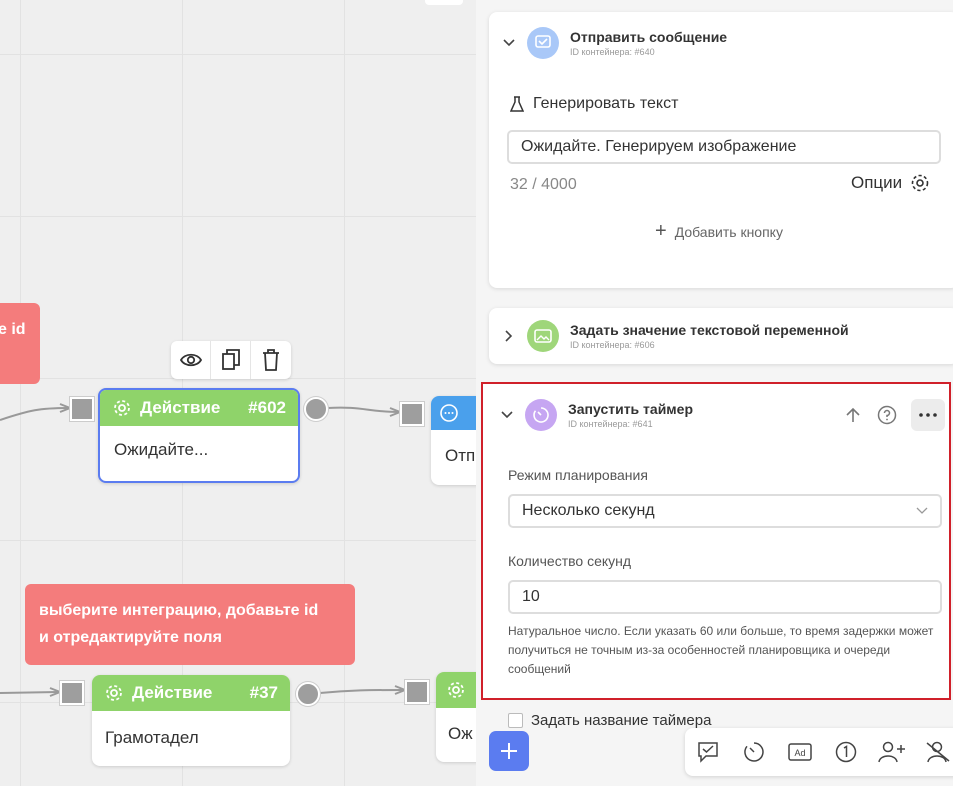 Image resolution: width=953 pixels, height=786 pixels. Describe the element at coordinates (458, 717) in the screenshot. I see `action-node-partial: Ож` at that location.